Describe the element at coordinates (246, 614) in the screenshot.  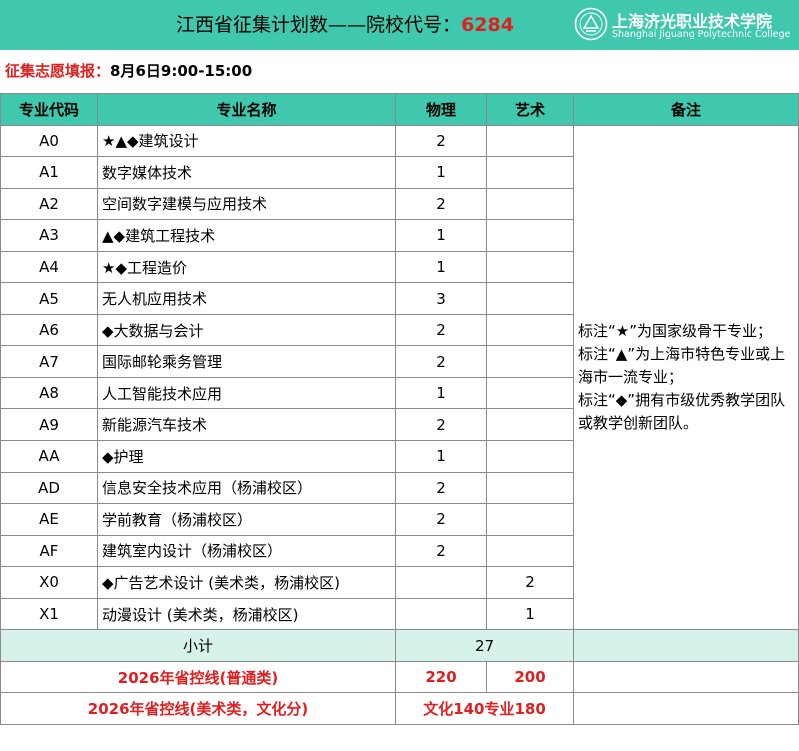
I see `major-name: 动漫设计 (美术类，杨浦校区)` at that location.